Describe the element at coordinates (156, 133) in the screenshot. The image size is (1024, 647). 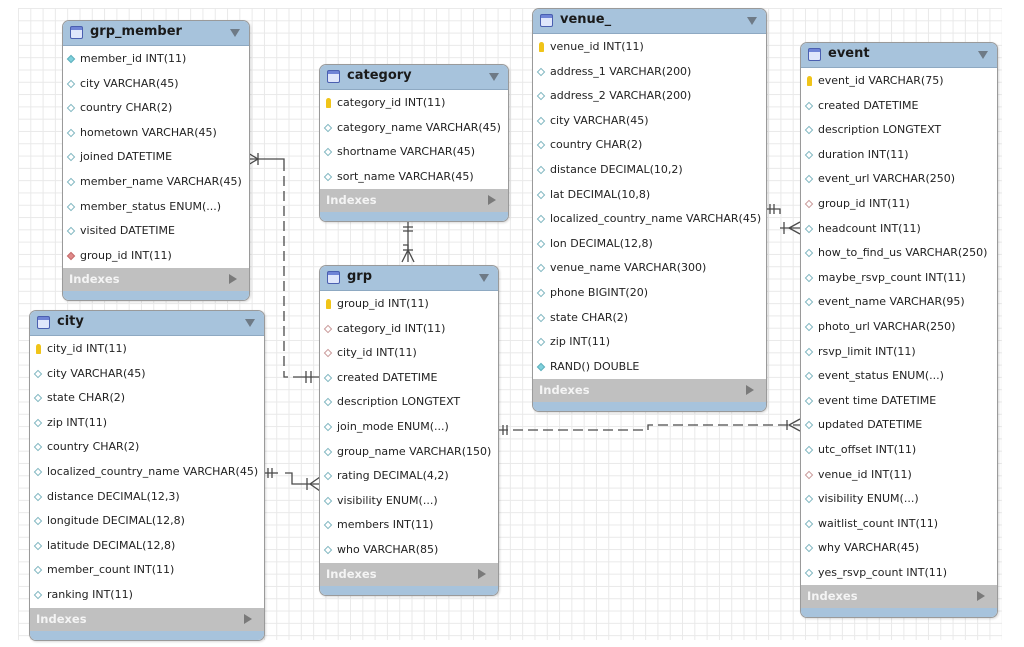
I see `column-row: hometown VARCHAR(45)` at that location.